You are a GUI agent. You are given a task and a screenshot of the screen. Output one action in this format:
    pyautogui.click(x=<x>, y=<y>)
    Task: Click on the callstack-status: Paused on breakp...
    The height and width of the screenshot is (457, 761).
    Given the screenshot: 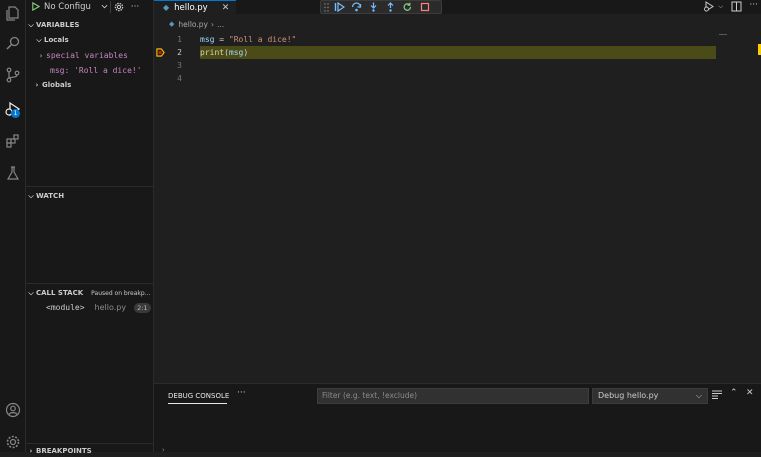 What is the action you would take?
    pyautogui.click(x=121, y=293)
    